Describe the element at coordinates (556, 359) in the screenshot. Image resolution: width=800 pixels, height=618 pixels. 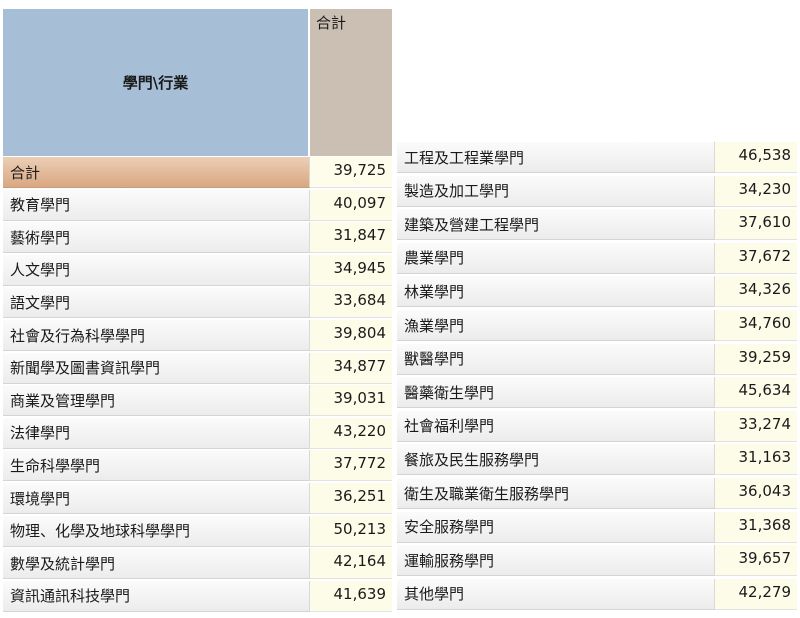
I see `row-label: 獸醫學門` at that location.